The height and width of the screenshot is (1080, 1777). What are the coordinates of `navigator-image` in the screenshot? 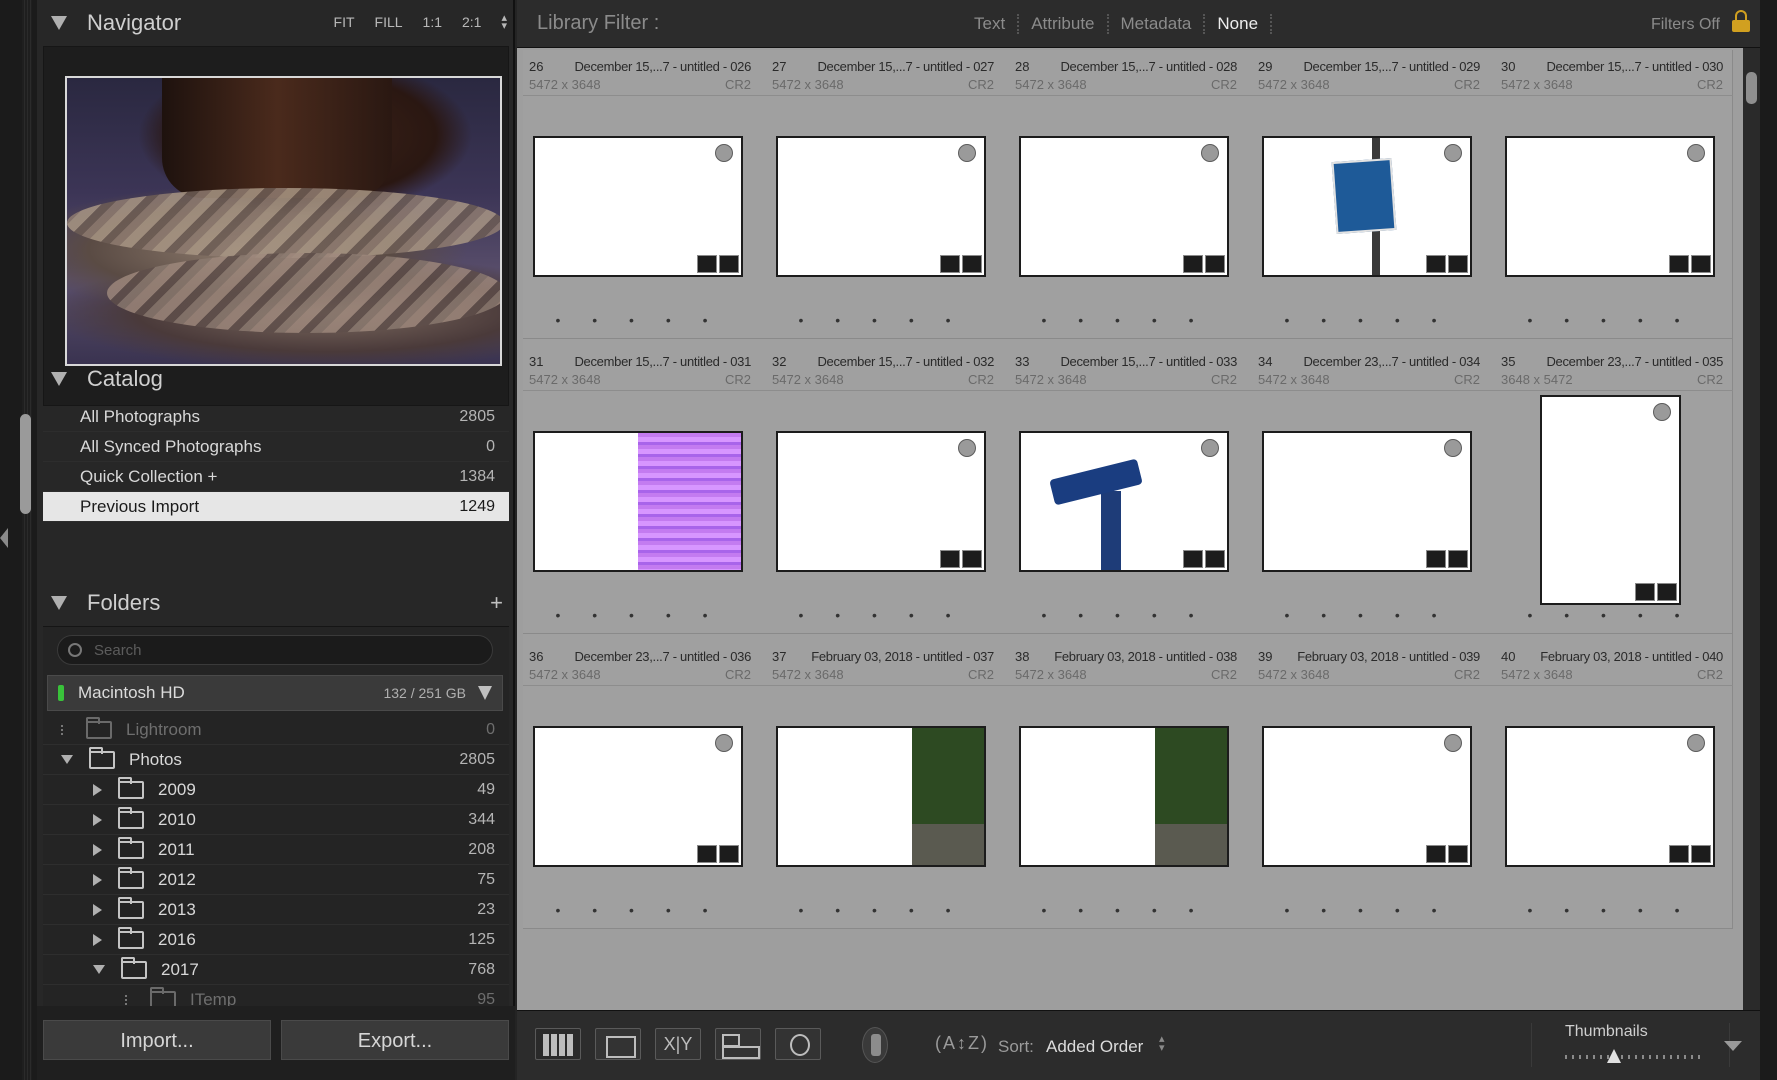 It's located at (283, 221).